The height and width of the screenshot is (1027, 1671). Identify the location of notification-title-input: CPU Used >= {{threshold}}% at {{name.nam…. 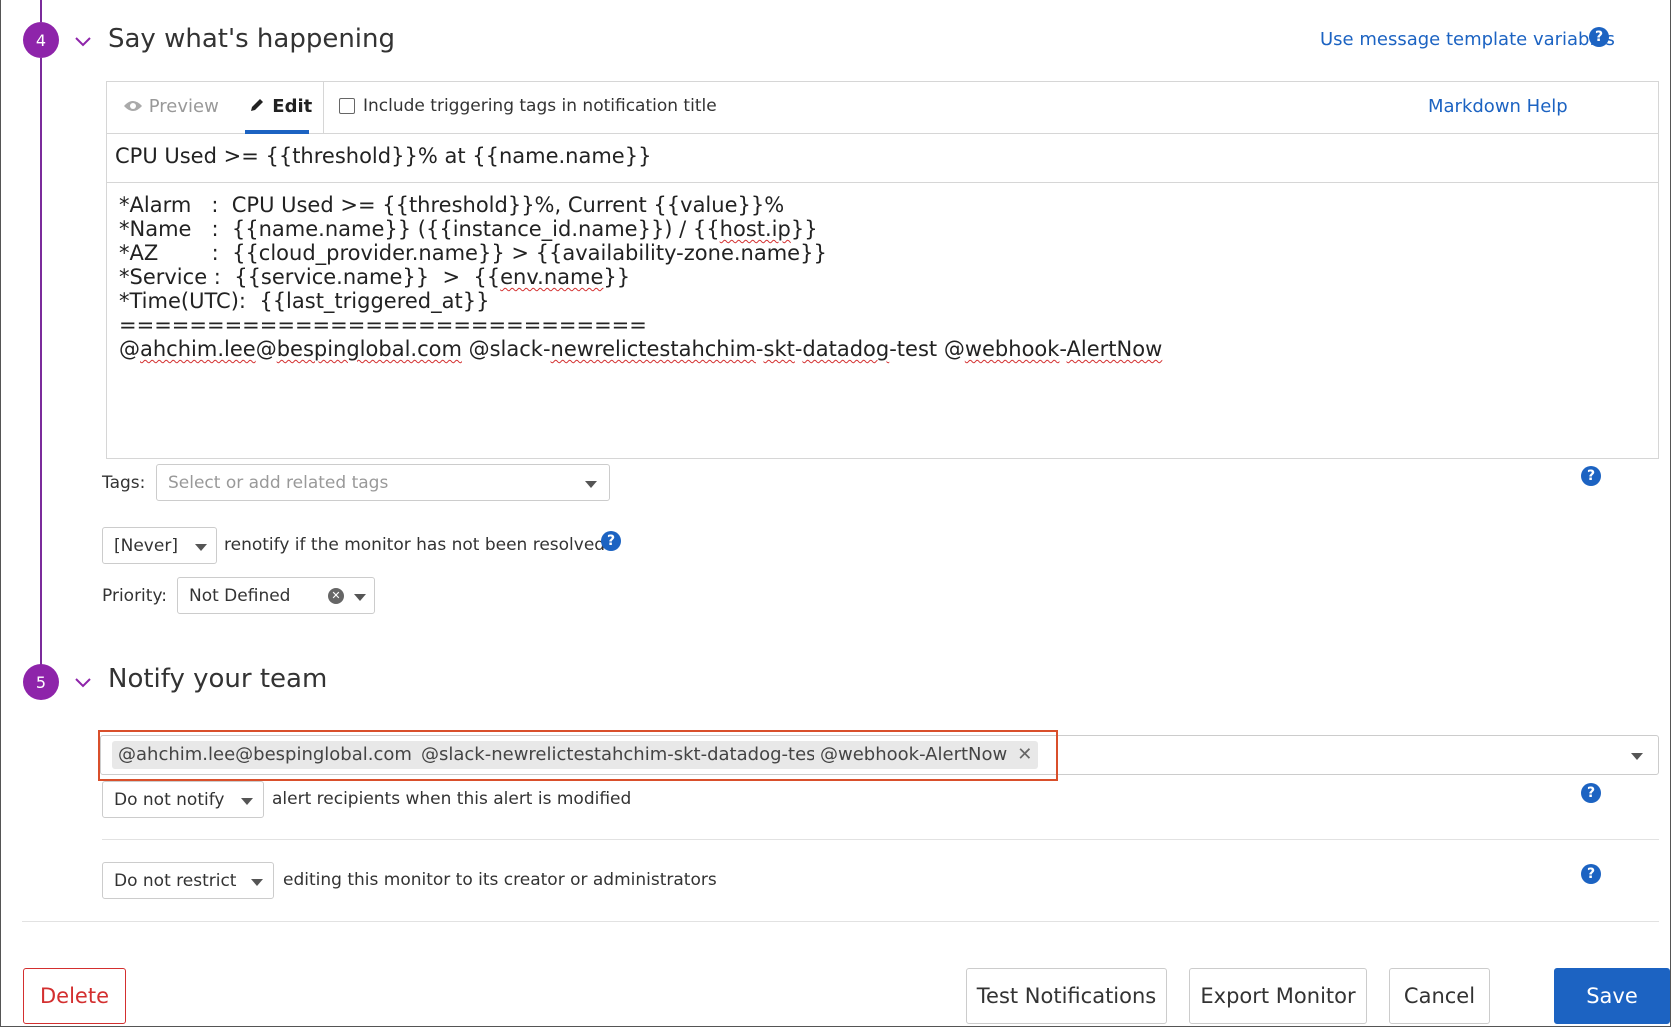
(882, 158).